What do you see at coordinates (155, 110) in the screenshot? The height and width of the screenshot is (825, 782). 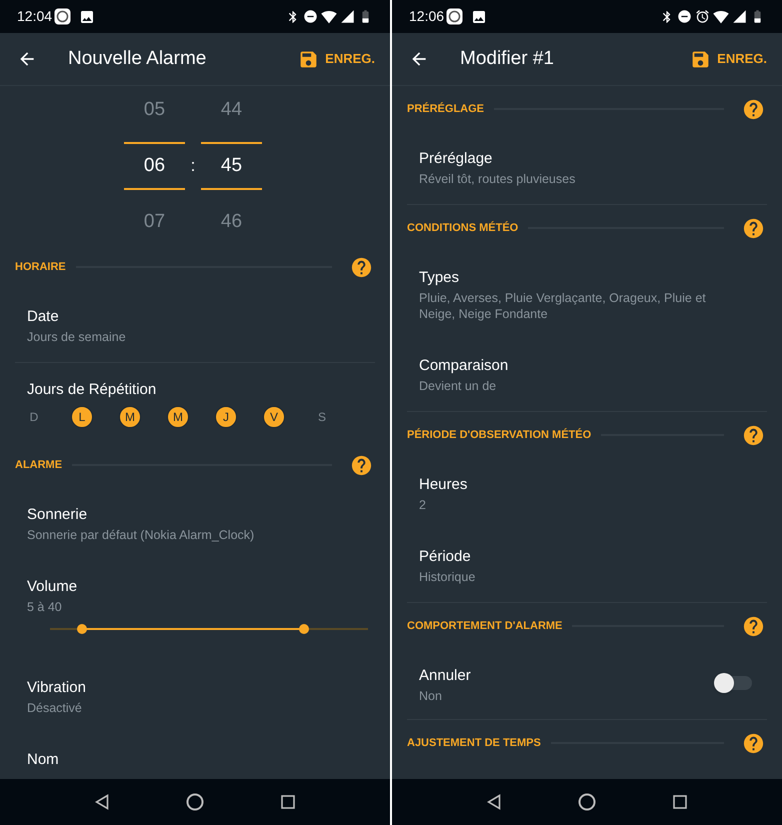 I see `time-value: 05` at bounding box center [155, 110].